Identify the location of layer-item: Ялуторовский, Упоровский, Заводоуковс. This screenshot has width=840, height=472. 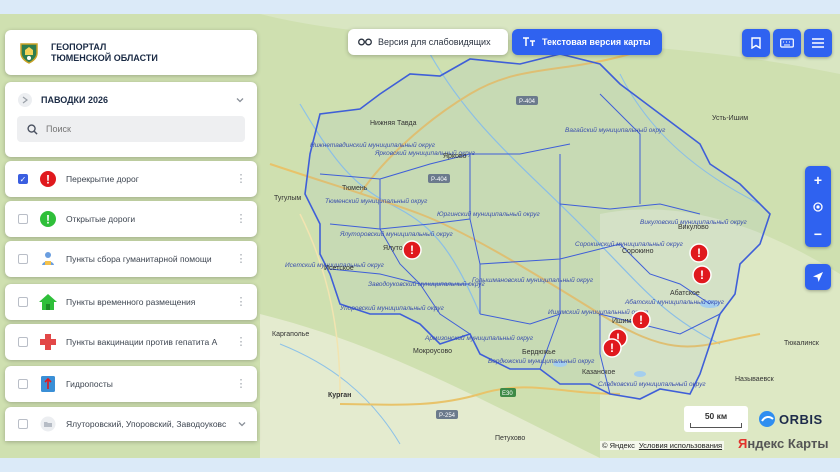
(131, 424).